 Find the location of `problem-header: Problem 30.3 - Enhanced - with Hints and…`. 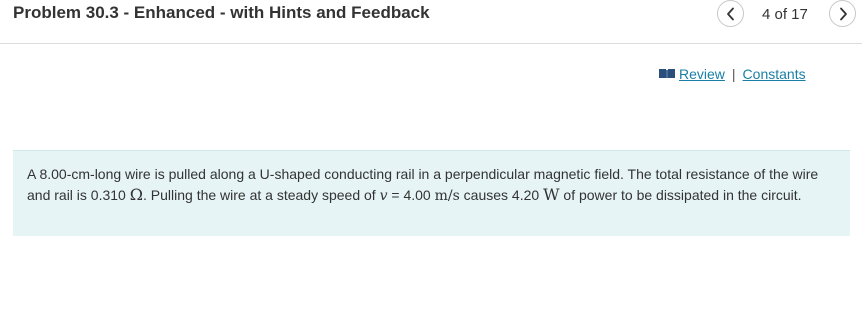

problem-header: Problem 30.3 - Enhanced - with Hints and… is located at coordinates (431, 22).